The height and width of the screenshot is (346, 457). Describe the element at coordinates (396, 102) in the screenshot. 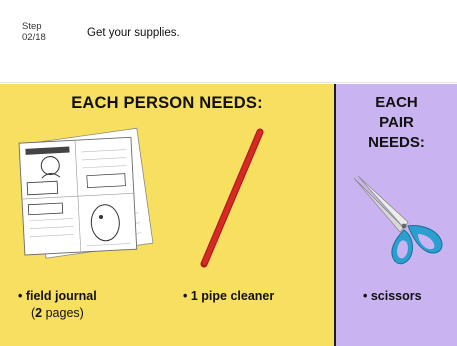

I see `each-pair-heading-line1: EACH` at that location.